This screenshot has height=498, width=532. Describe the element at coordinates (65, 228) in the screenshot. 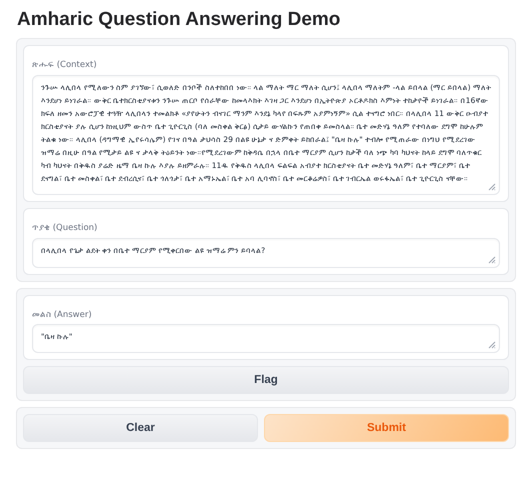

I see `field-label: ጥያቄ (Question)` at that location.